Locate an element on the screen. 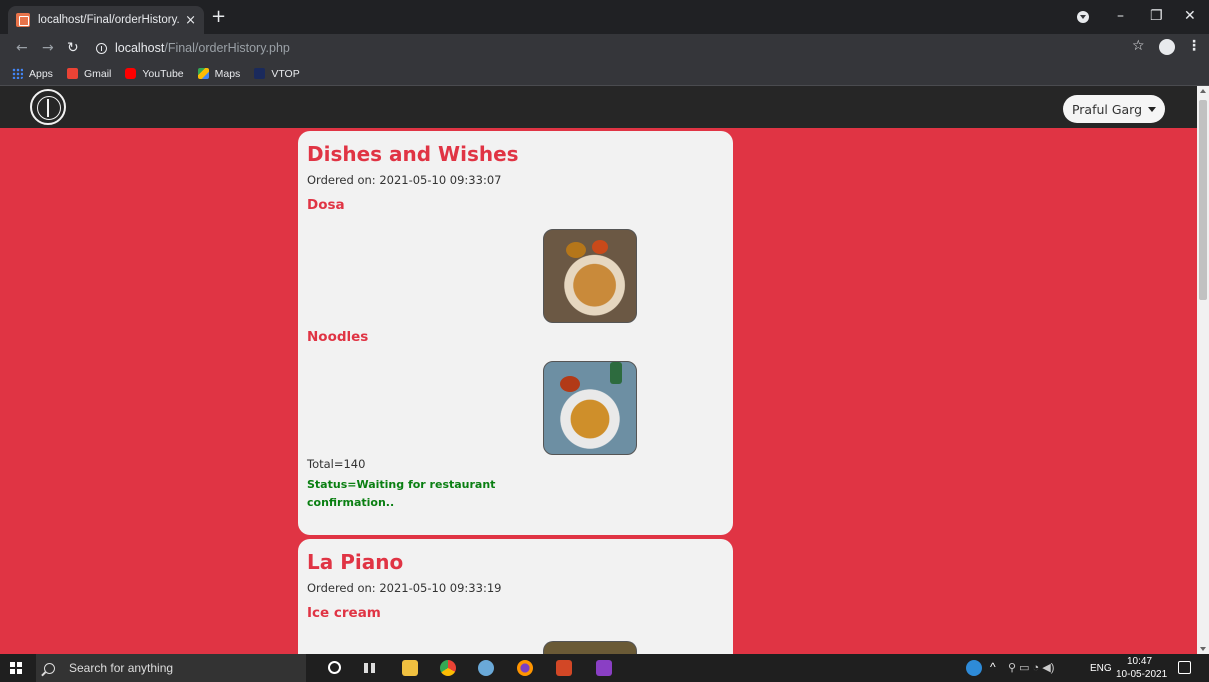  user-name: Praful Garg is located at coordinates (1107, 109).